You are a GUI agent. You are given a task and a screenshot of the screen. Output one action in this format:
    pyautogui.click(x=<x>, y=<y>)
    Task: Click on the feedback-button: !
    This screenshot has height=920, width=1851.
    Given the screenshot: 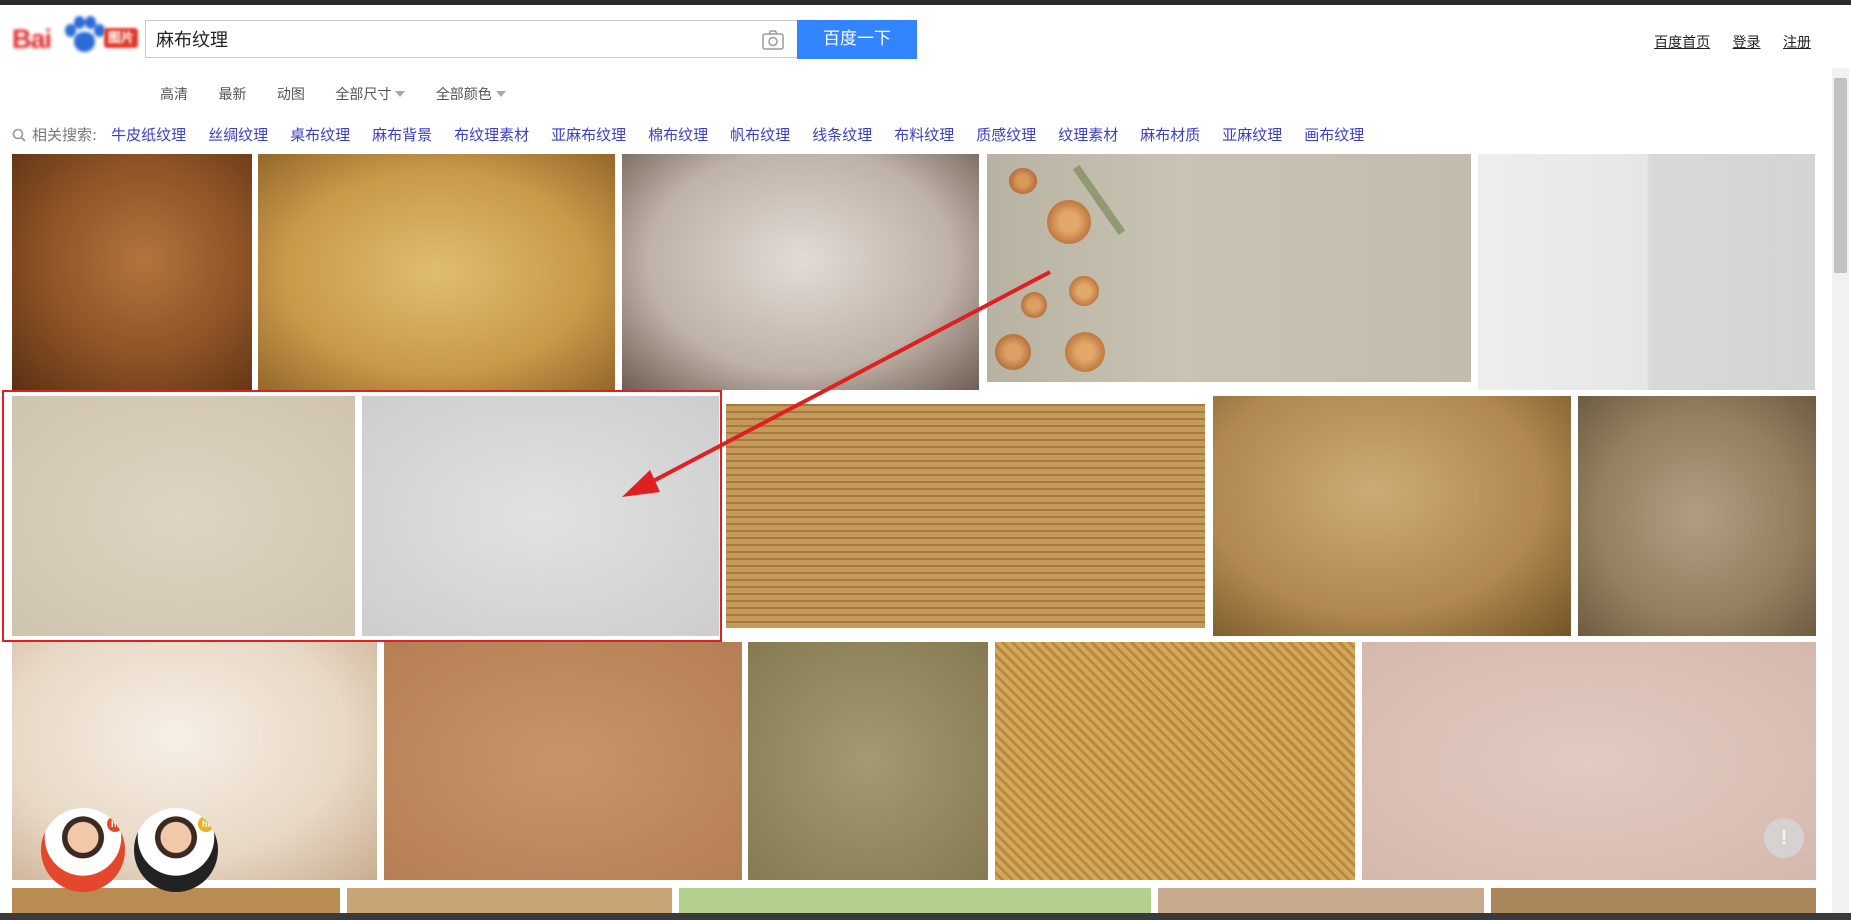 What is the action you would take?
    pyautogui.click(x=1784, y=838)
    